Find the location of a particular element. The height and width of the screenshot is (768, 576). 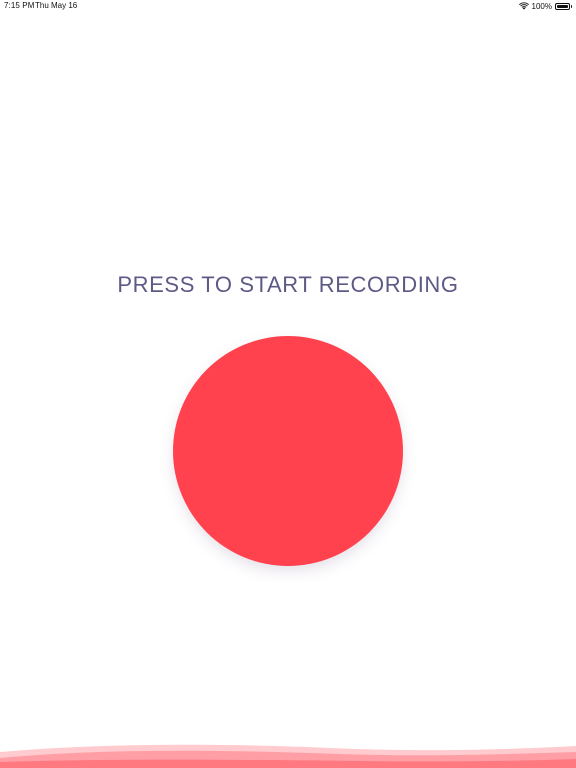

wifi-icon is located at coordinates (523, 6).